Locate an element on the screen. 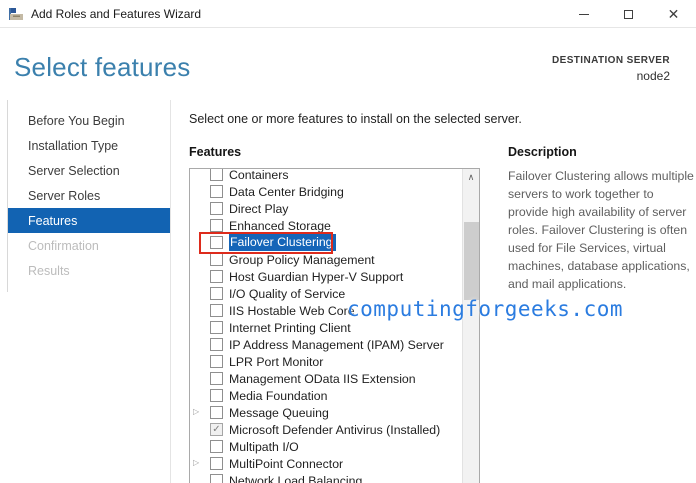 This screenshot has width=696, height=483. feature-row-iis-hostable-web-core: IIS Hostable Web Core is located at coordinates (334, 310).